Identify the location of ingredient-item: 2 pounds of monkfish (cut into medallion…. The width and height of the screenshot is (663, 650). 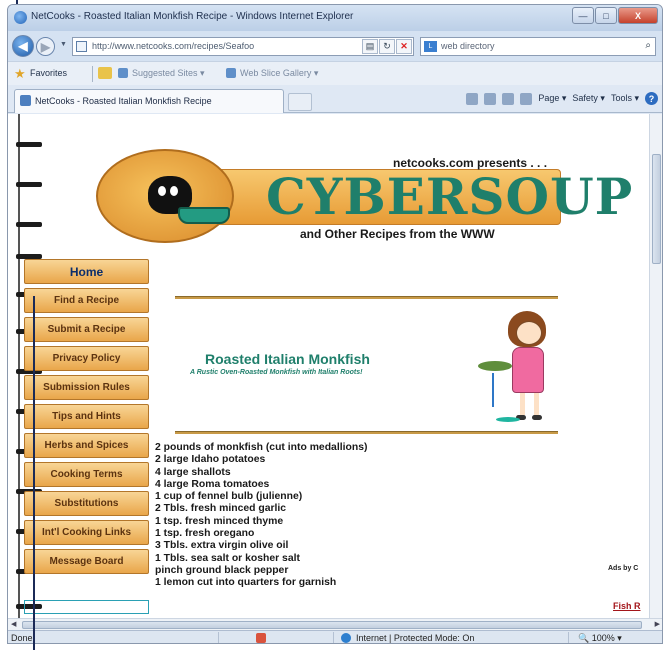
(261, 447).